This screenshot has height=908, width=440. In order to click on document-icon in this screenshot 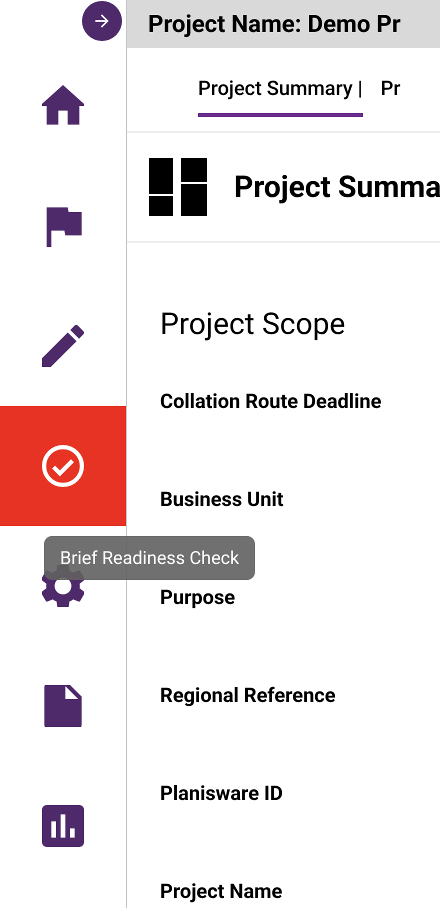, I will do `click(63, 706)`.